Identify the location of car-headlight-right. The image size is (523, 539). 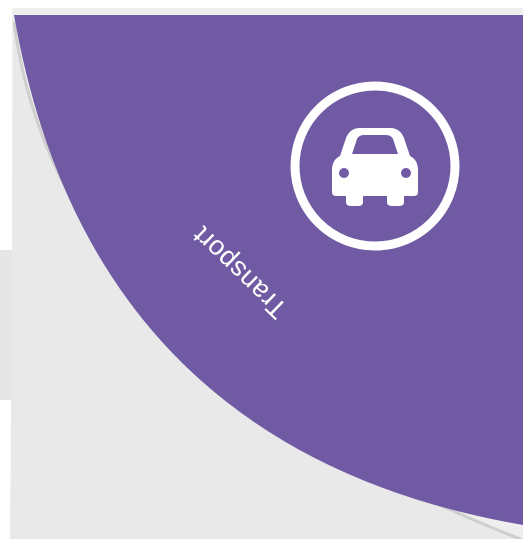
(406, 173).